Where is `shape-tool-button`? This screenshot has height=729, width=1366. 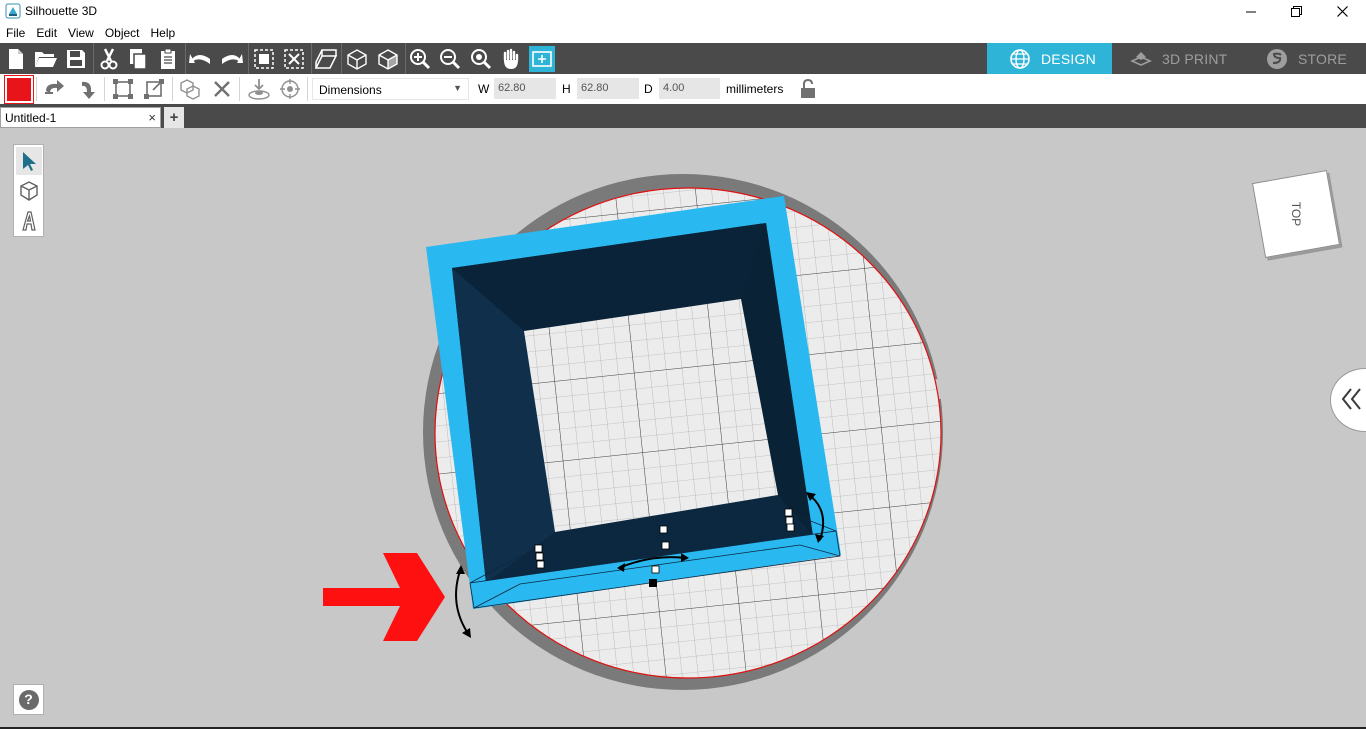 shape-tool-button is located at coordinates (29, 191).